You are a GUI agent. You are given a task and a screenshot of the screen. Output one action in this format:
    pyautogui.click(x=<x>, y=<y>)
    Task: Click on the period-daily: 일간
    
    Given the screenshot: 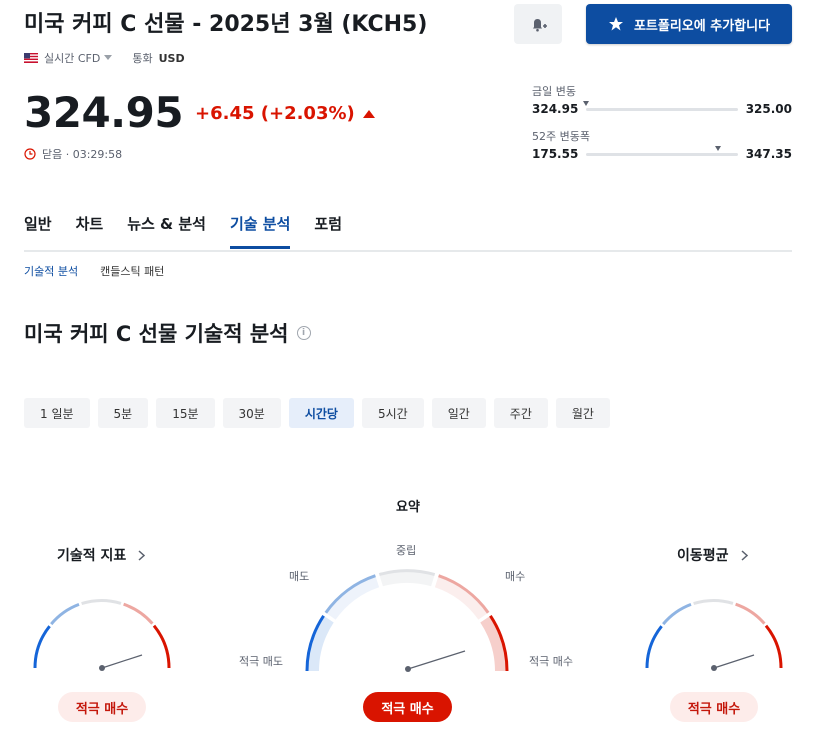 What is the action you would take?
    pyautogui.click(x=458, y=413)
    